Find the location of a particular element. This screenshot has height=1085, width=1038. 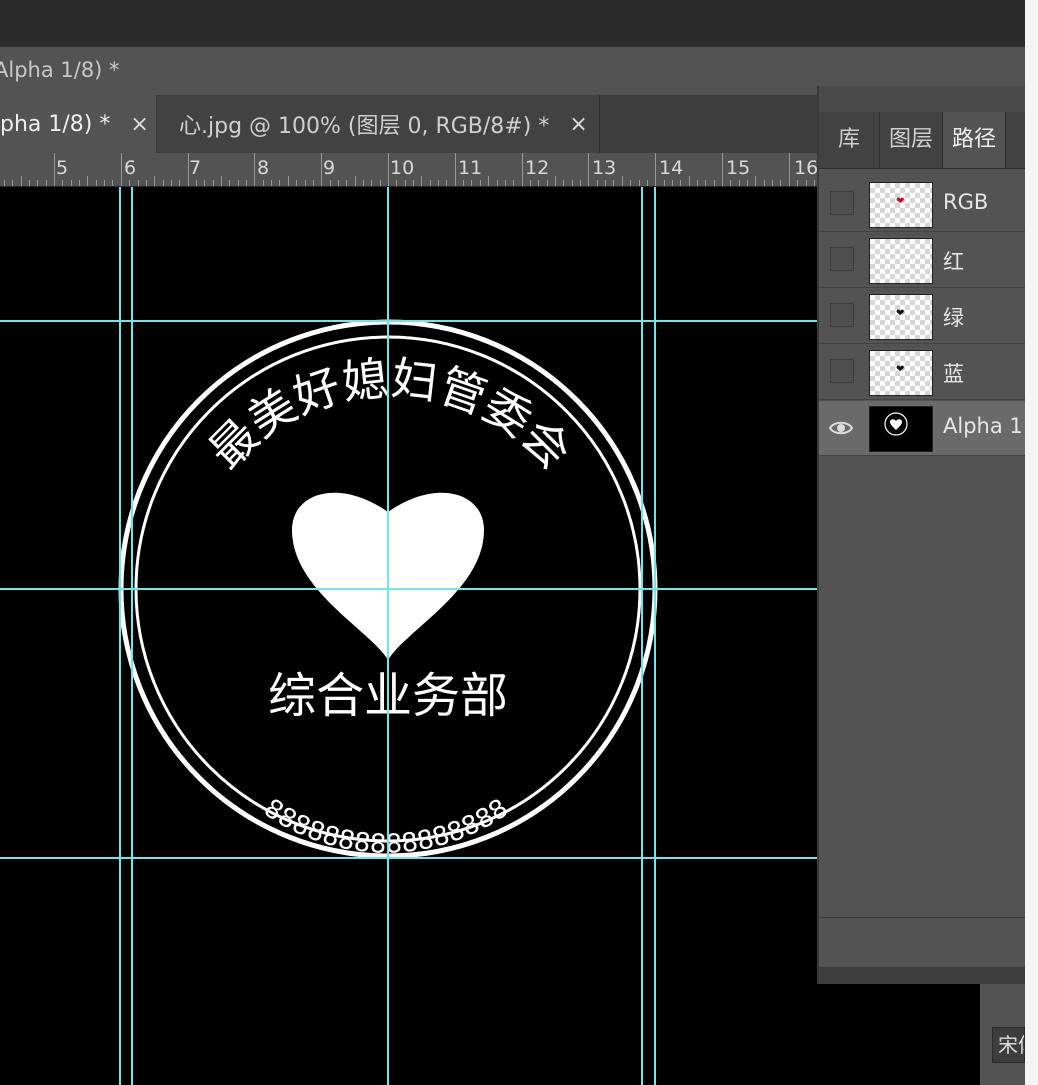

eye-icon is located at coordinates (841, 430).